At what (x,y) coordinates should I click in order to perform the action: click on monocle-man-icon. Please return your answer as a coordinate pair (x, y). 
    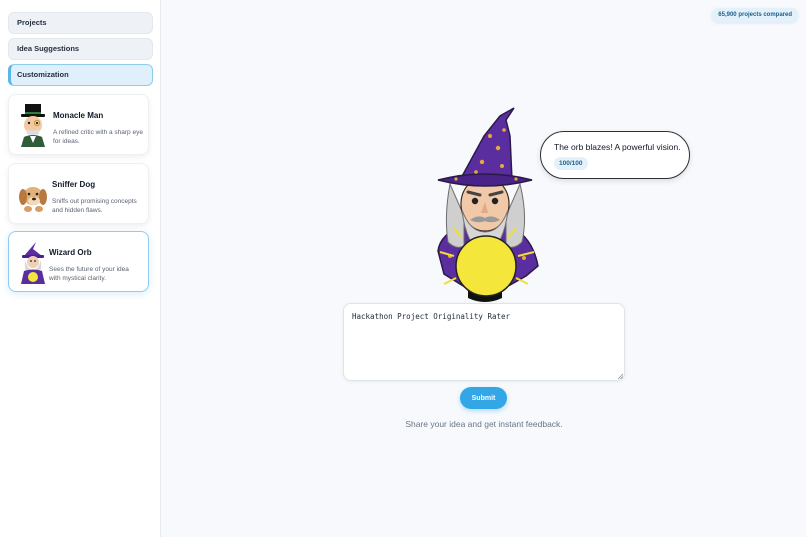
    Looking at the image, I should click on (33, 125).